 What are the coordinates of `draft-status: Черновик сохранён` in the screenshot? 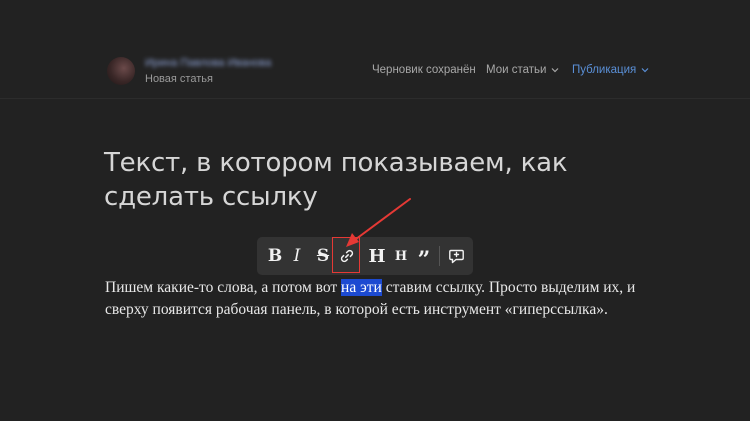 It's located at (424, 70).